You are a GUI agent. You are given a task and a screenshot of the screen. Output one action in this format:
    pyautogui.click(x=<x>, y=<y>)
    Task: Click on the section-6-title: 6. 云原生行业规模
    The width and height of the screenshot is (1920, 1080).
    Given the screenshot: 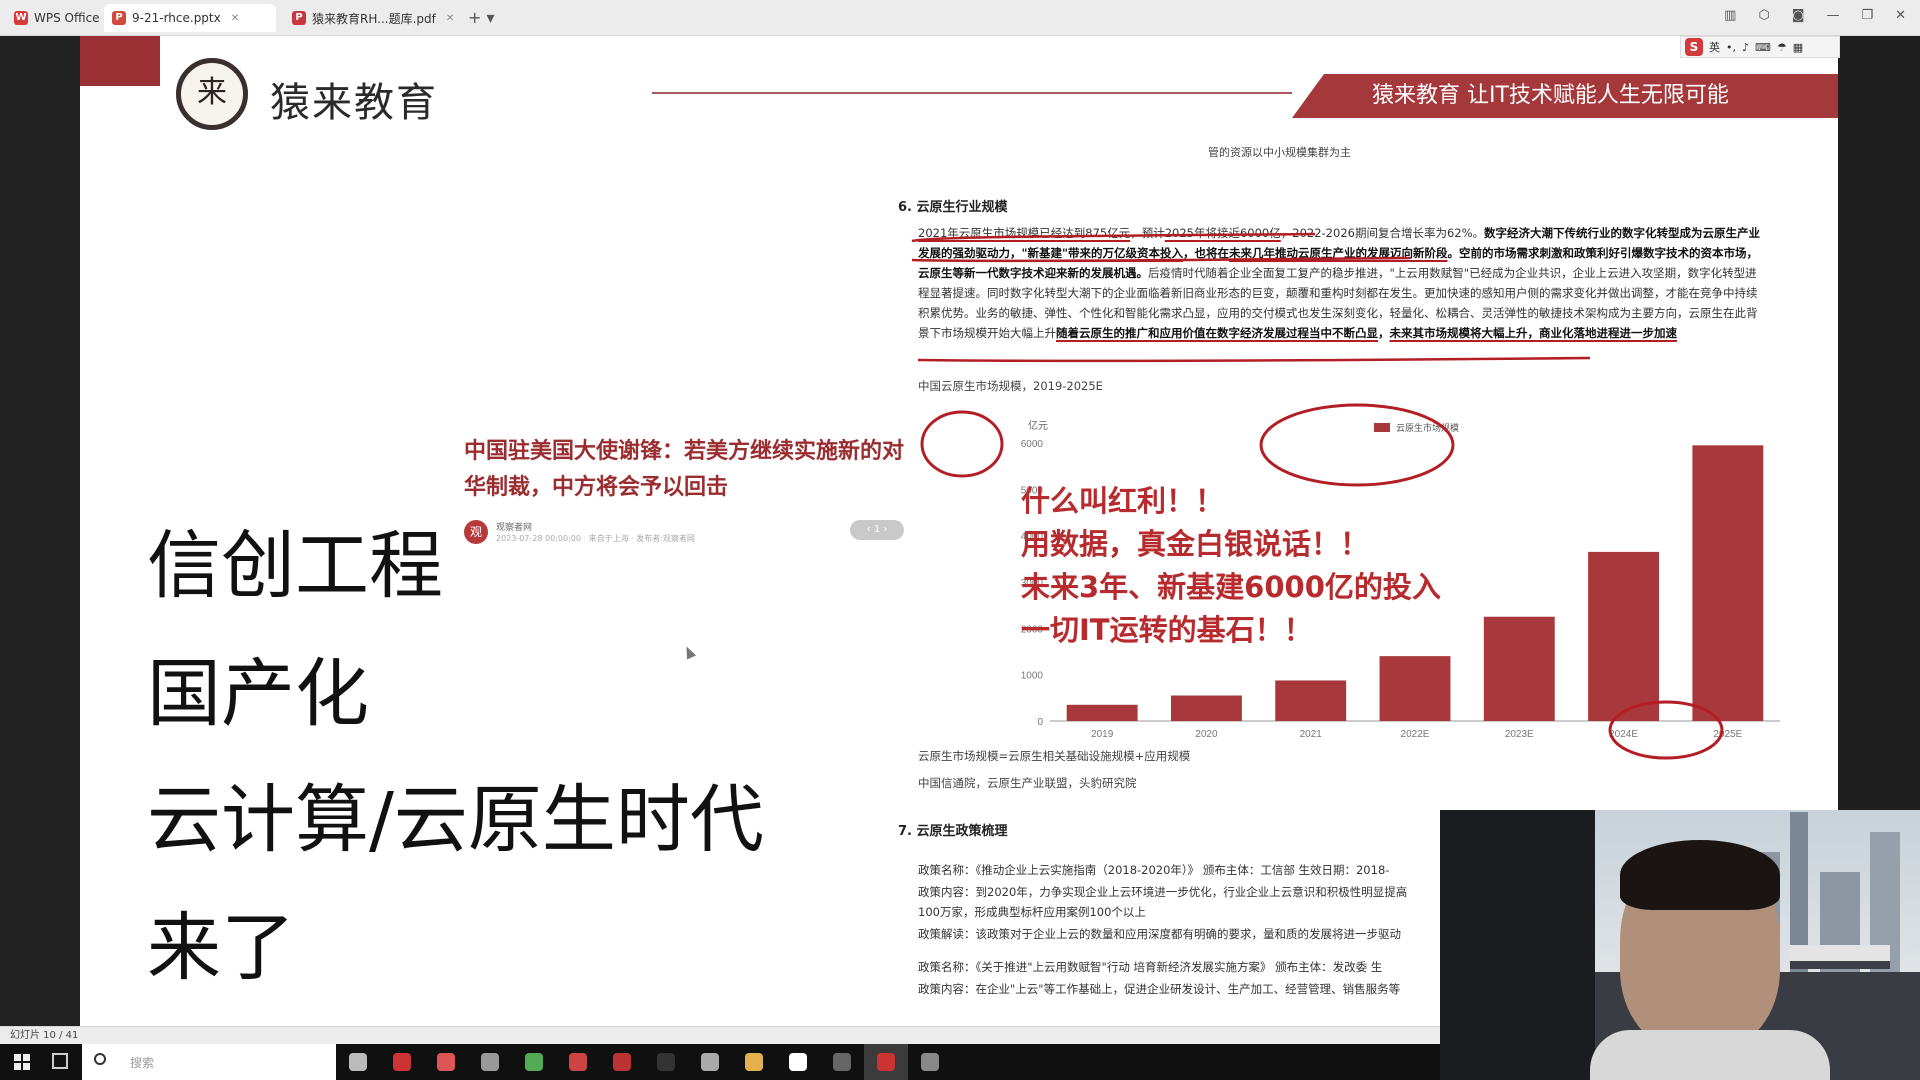 What is the action you would take?
    pyautogui.click(x=953, y=207)
    